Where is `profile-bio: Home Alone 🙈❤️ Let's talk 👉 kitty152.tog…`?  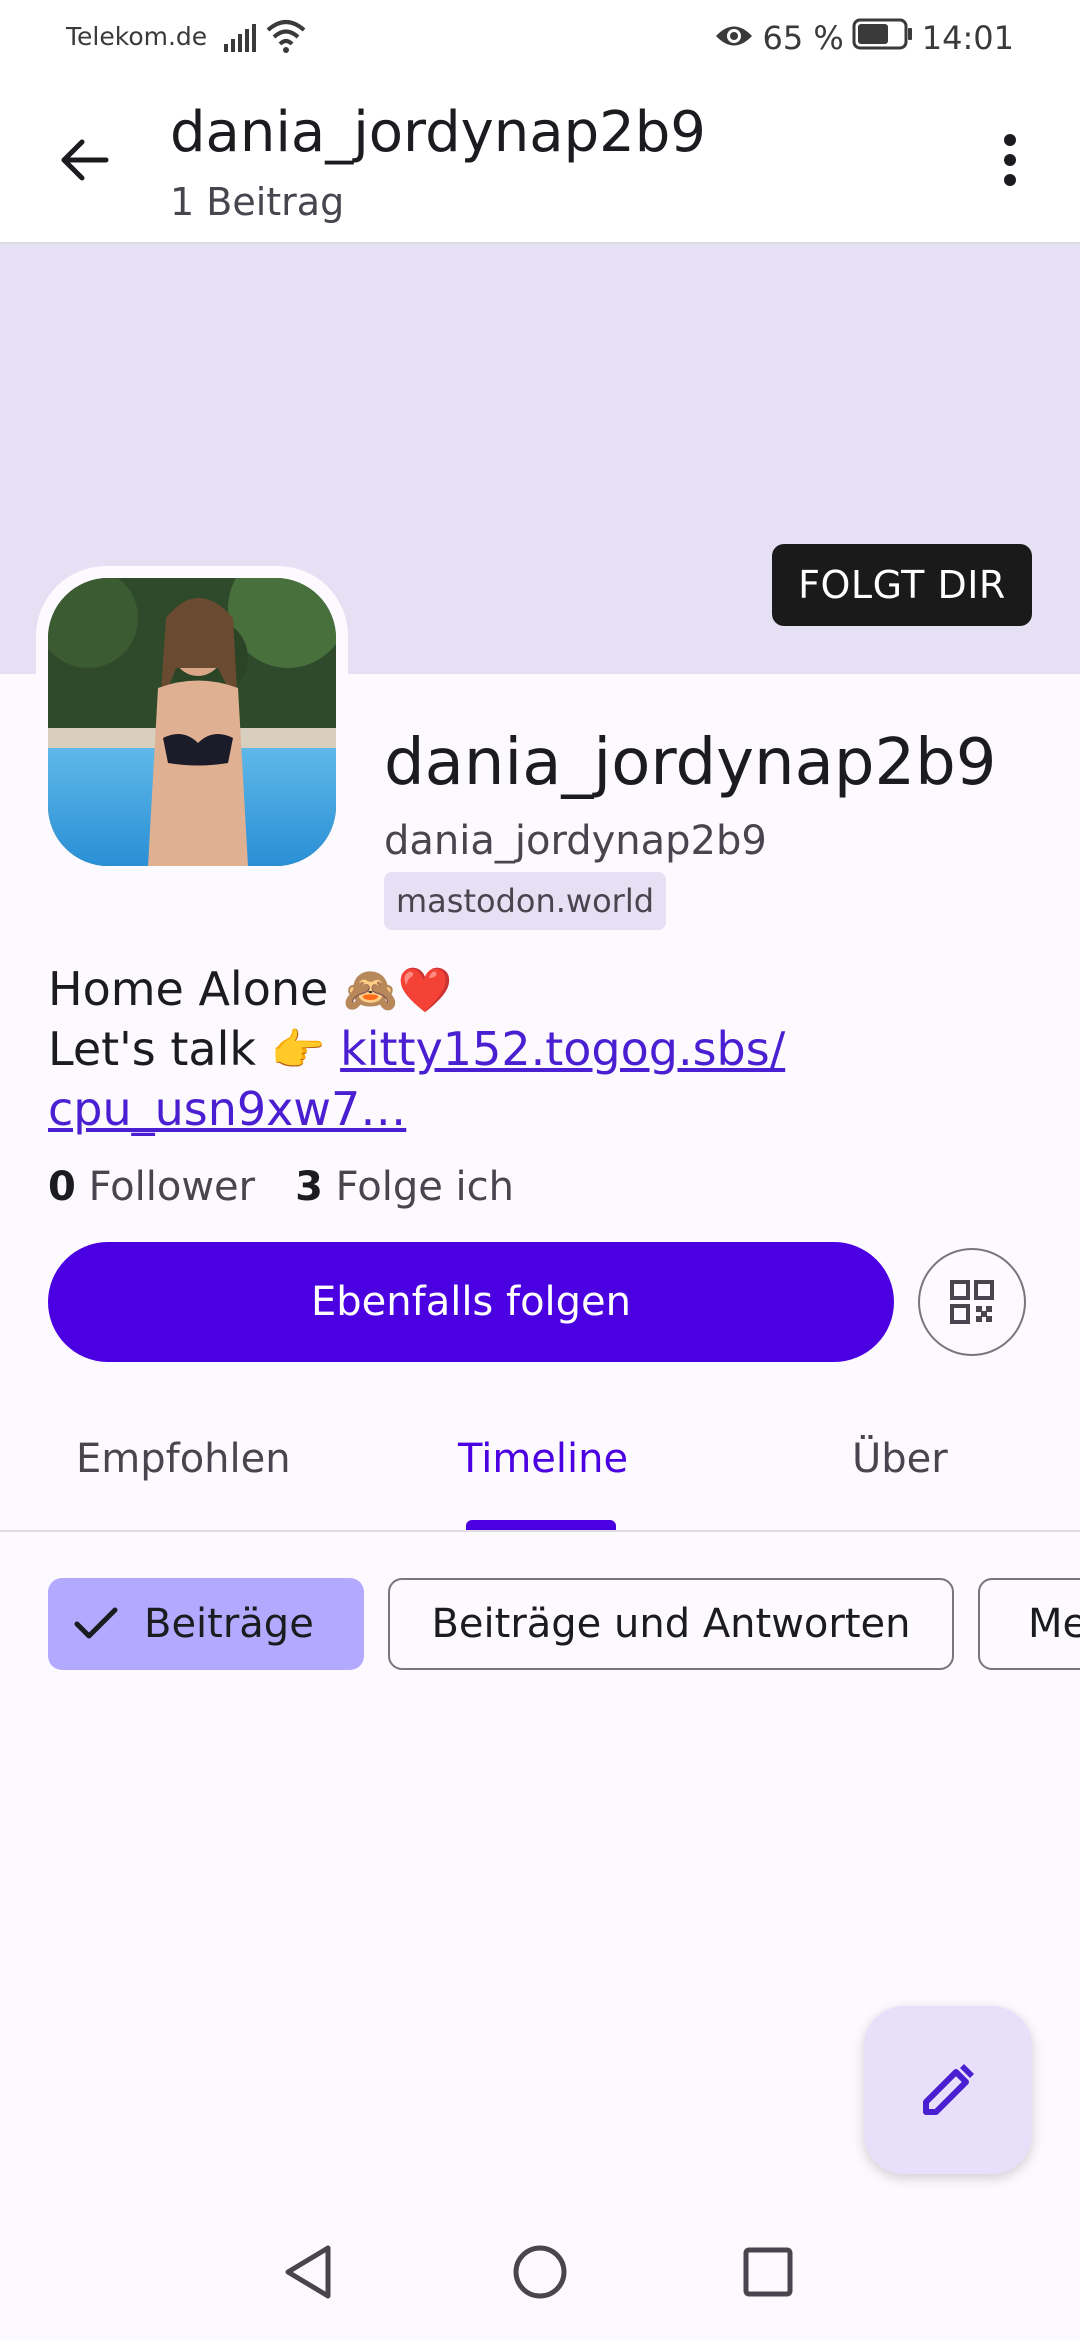 profile-bio: Home Alone 🙈❤️ Let's talk 👉 kitty152.tog… is located at coordinates (548, 1049).